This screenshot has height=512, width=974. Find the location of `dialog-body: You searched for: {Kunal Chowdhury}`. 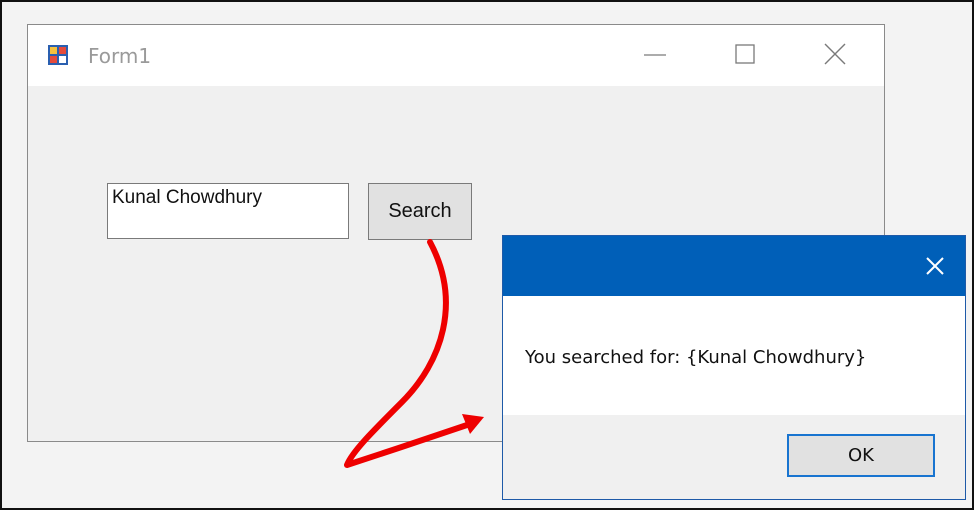

dialog-body: You searched for: {Kunal Chowdhury} is located at coordinates (734, 355).